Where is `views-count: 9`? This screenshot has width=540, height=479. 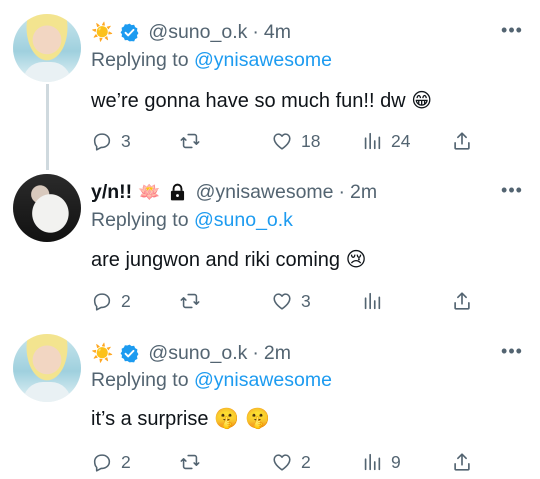 views-count: 9 is located at coordinates (396, 461).